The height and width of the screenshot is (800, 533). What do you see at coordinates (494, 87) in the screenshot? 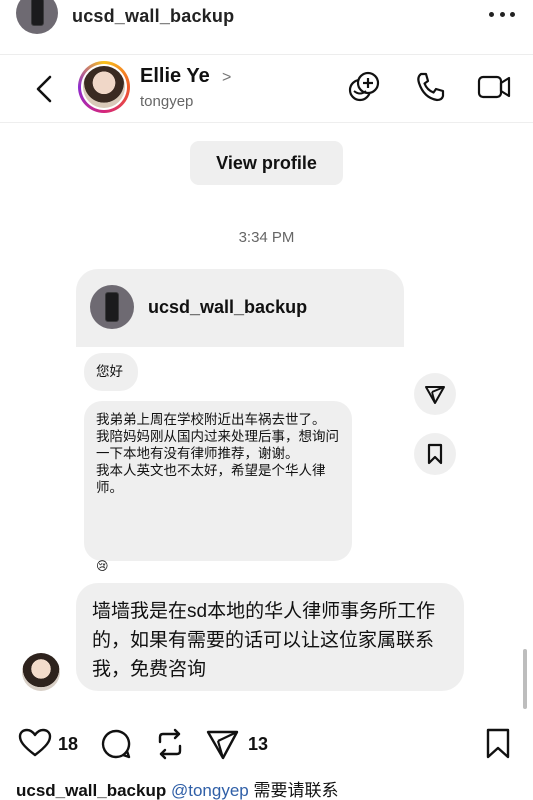
I see `video-icon` at bounding box center [494, 87].